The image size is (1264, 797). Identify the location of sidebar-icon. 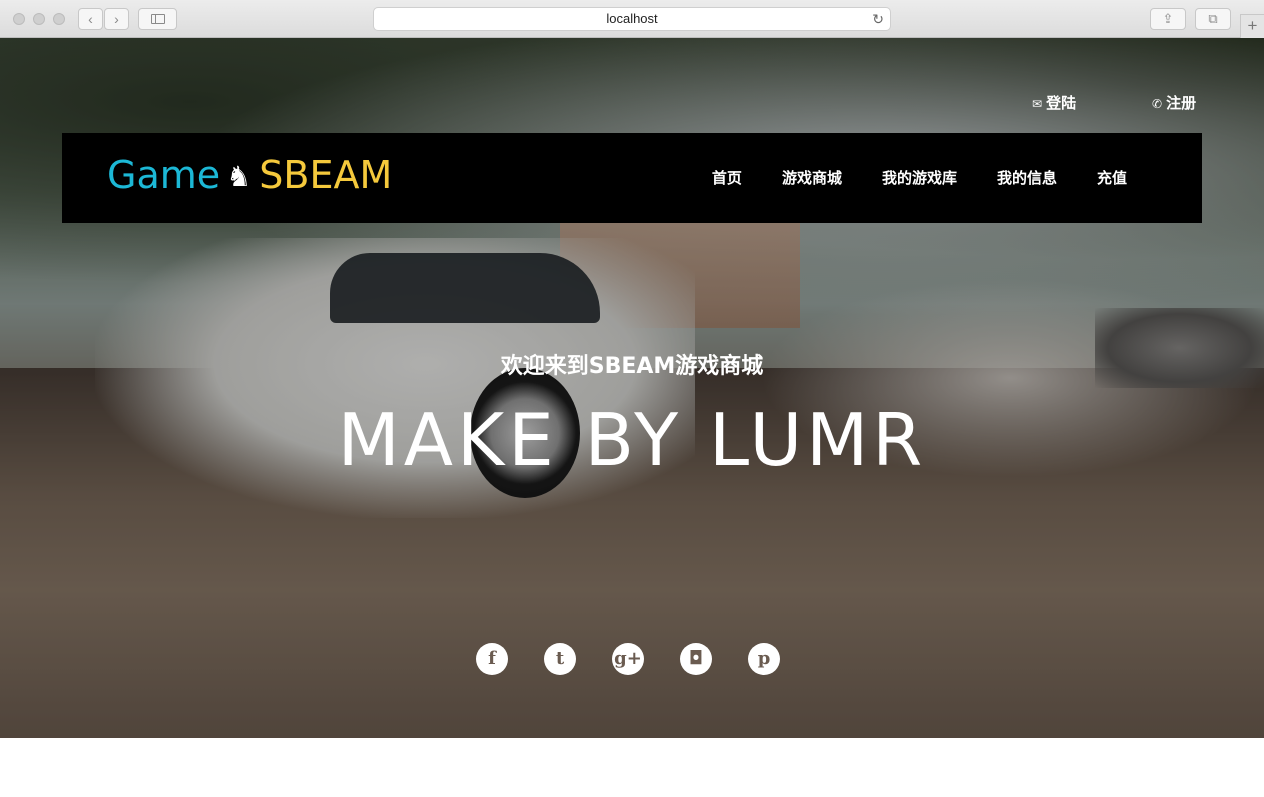
(158, 19).